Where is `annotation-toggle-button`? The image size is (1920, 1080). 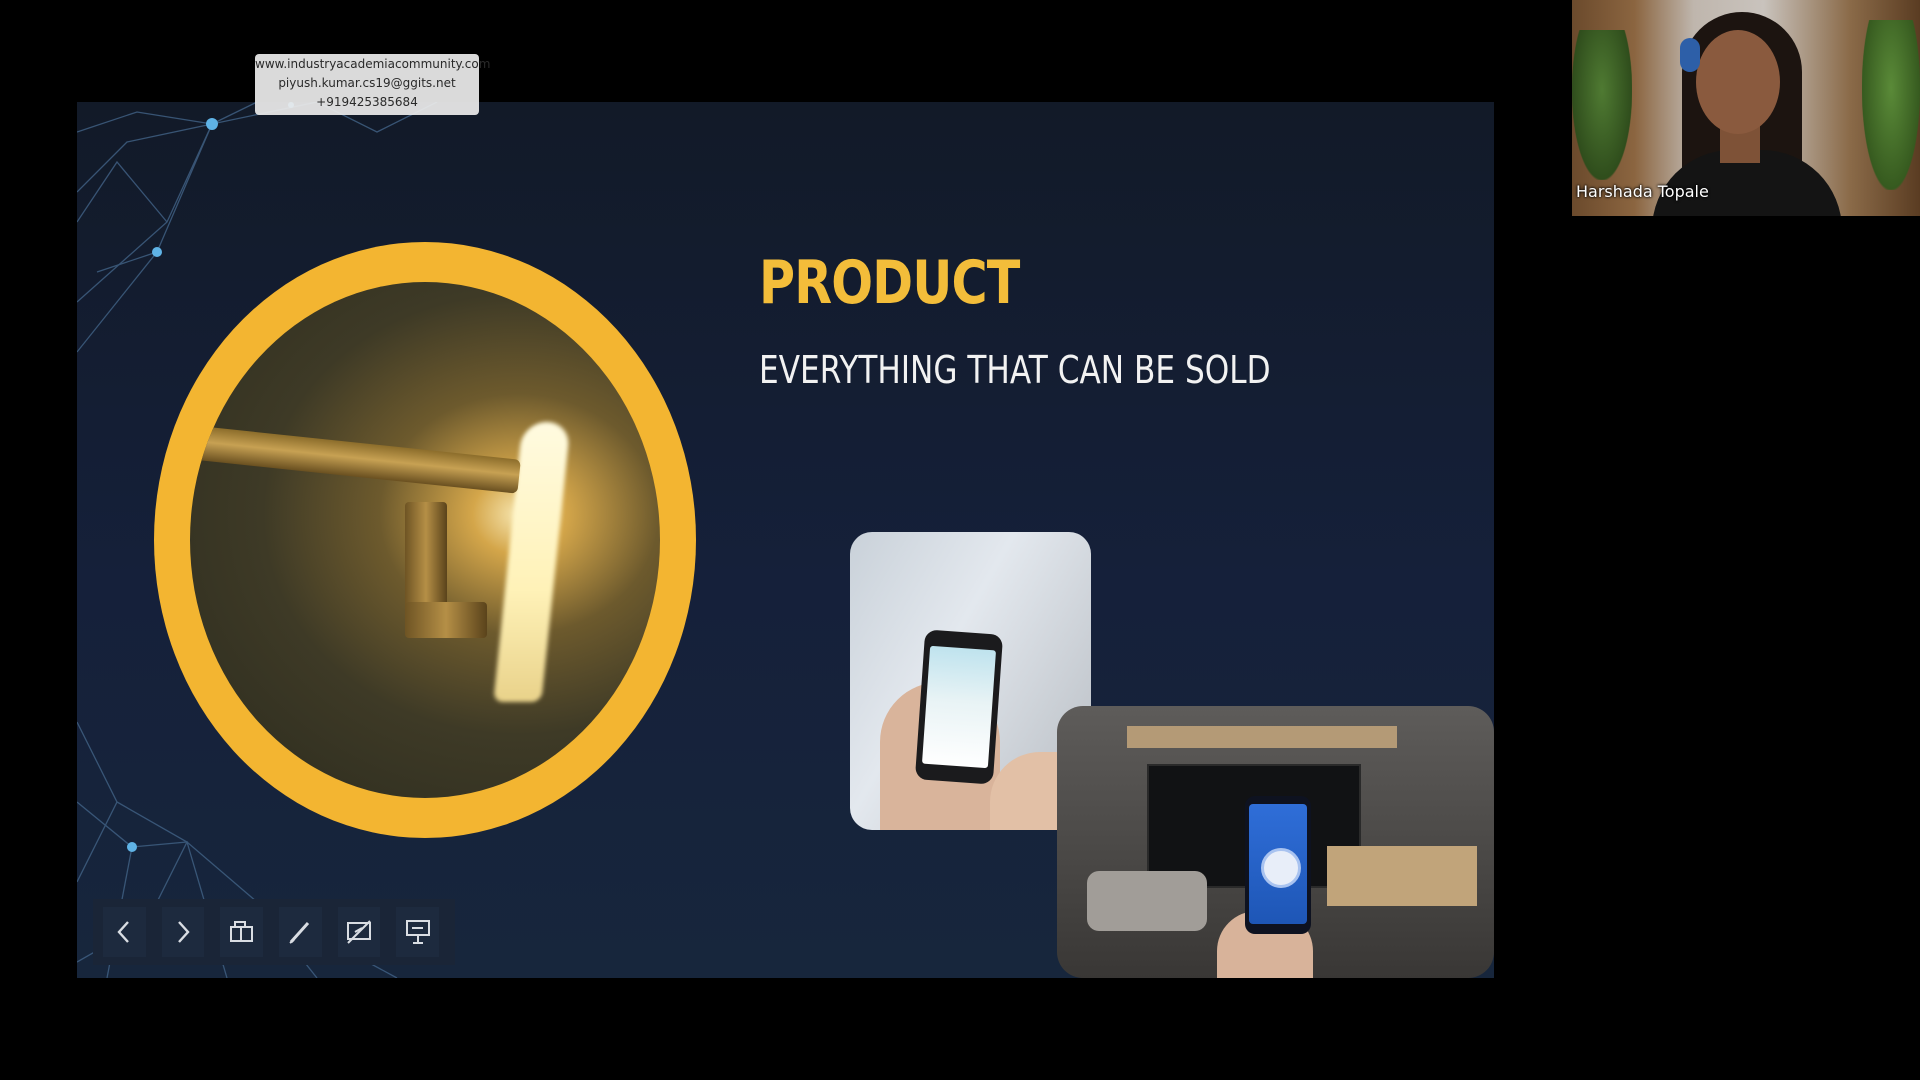
annotation-toggle-button is located at coordinates (359, 932).